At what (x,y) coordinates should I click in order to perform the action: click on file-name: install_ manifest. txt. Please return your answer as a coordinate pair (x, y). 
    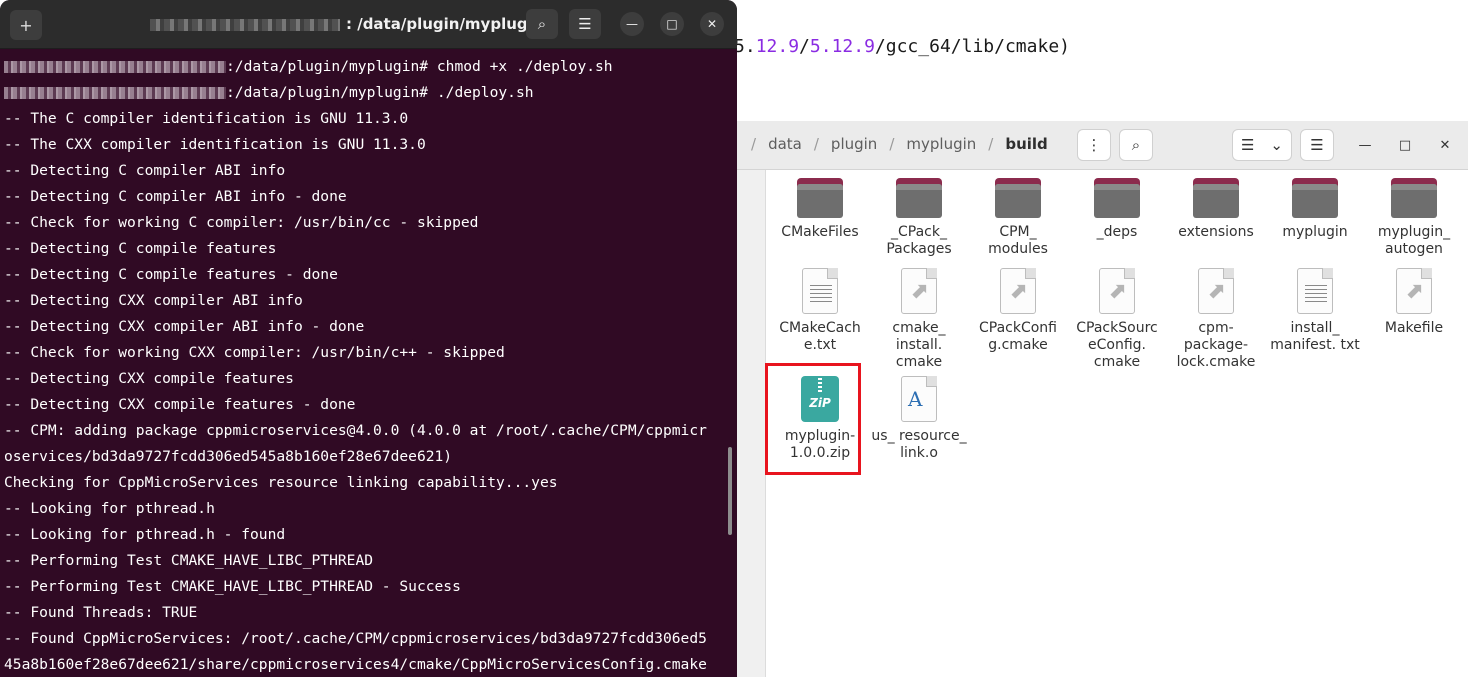
    Looking at the image, I should click on (1315, 336).